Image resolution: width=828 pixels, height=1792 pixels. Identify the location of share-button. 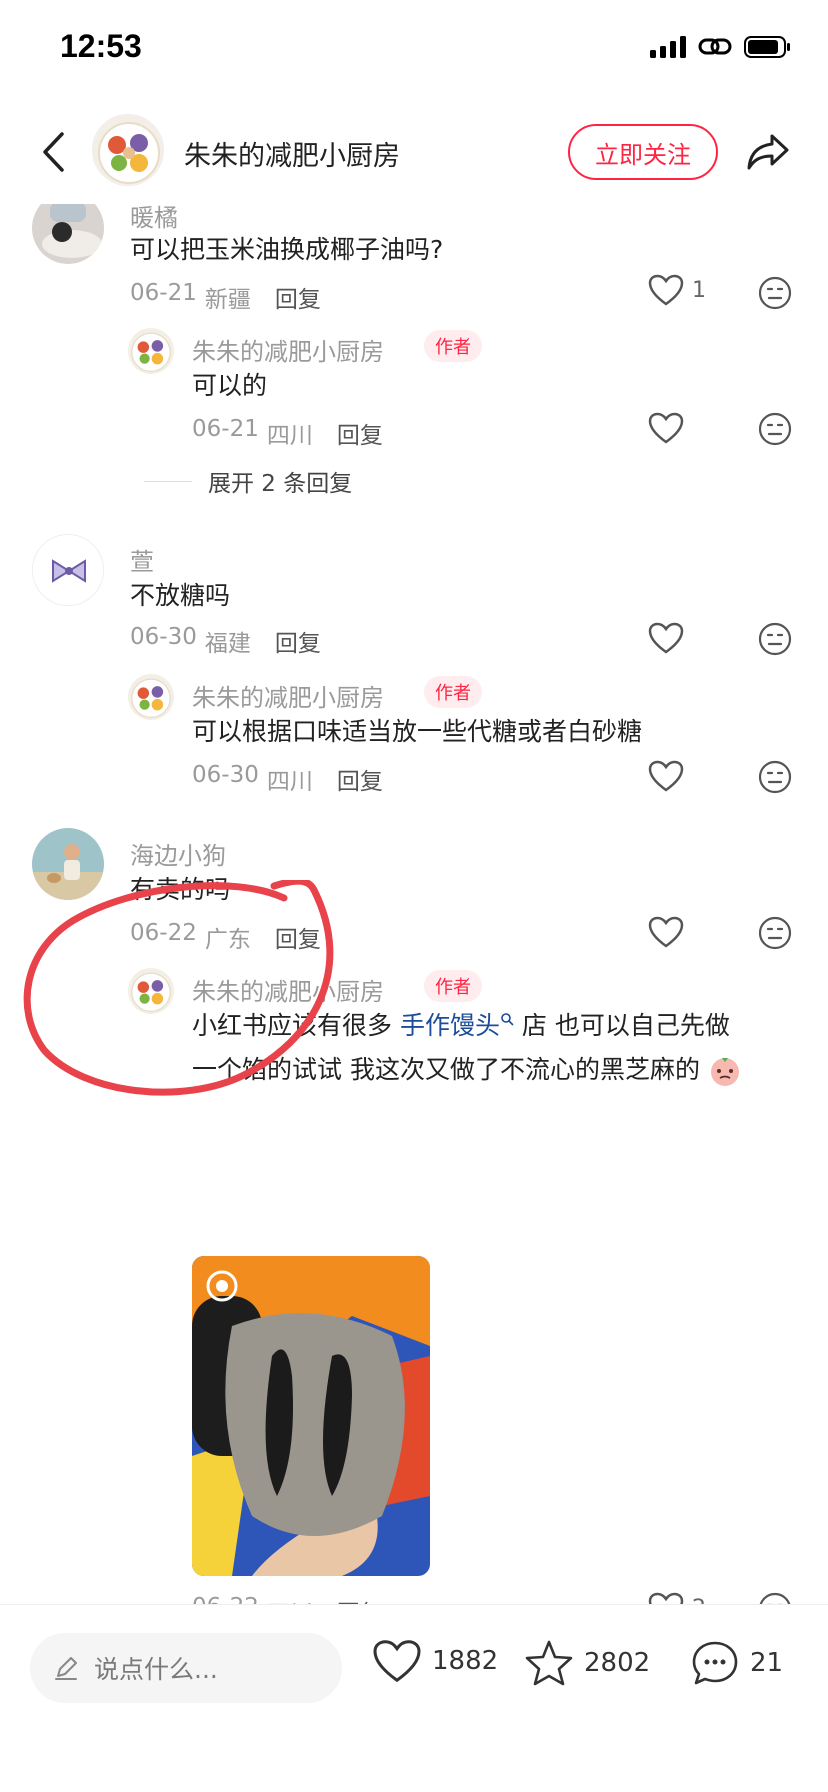
(768, 152).